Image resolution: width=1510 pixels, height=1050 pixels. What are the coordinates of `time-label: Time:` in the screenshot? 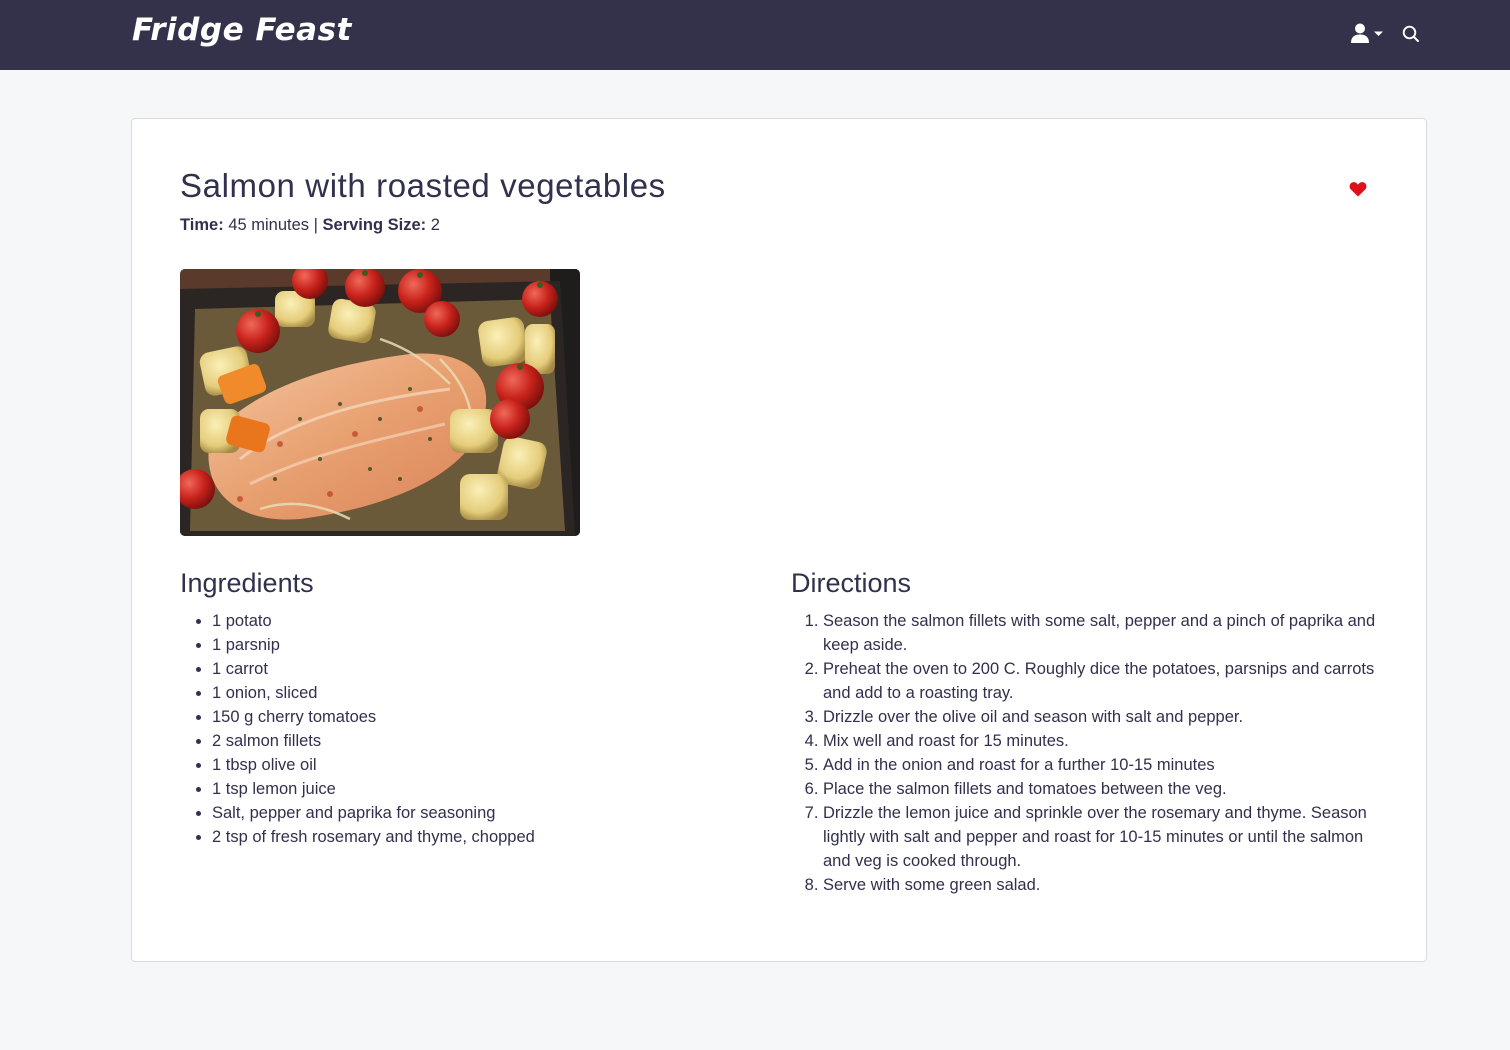 It's located at (202, 225).